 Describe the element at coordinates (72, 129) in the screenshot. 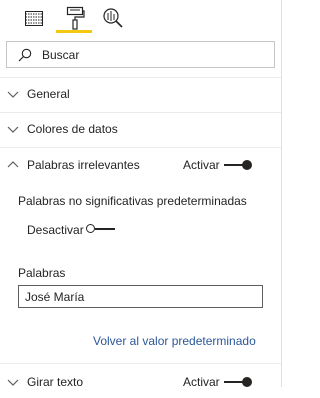

I see `section-data-colors-label: Colores de datos` at that location.